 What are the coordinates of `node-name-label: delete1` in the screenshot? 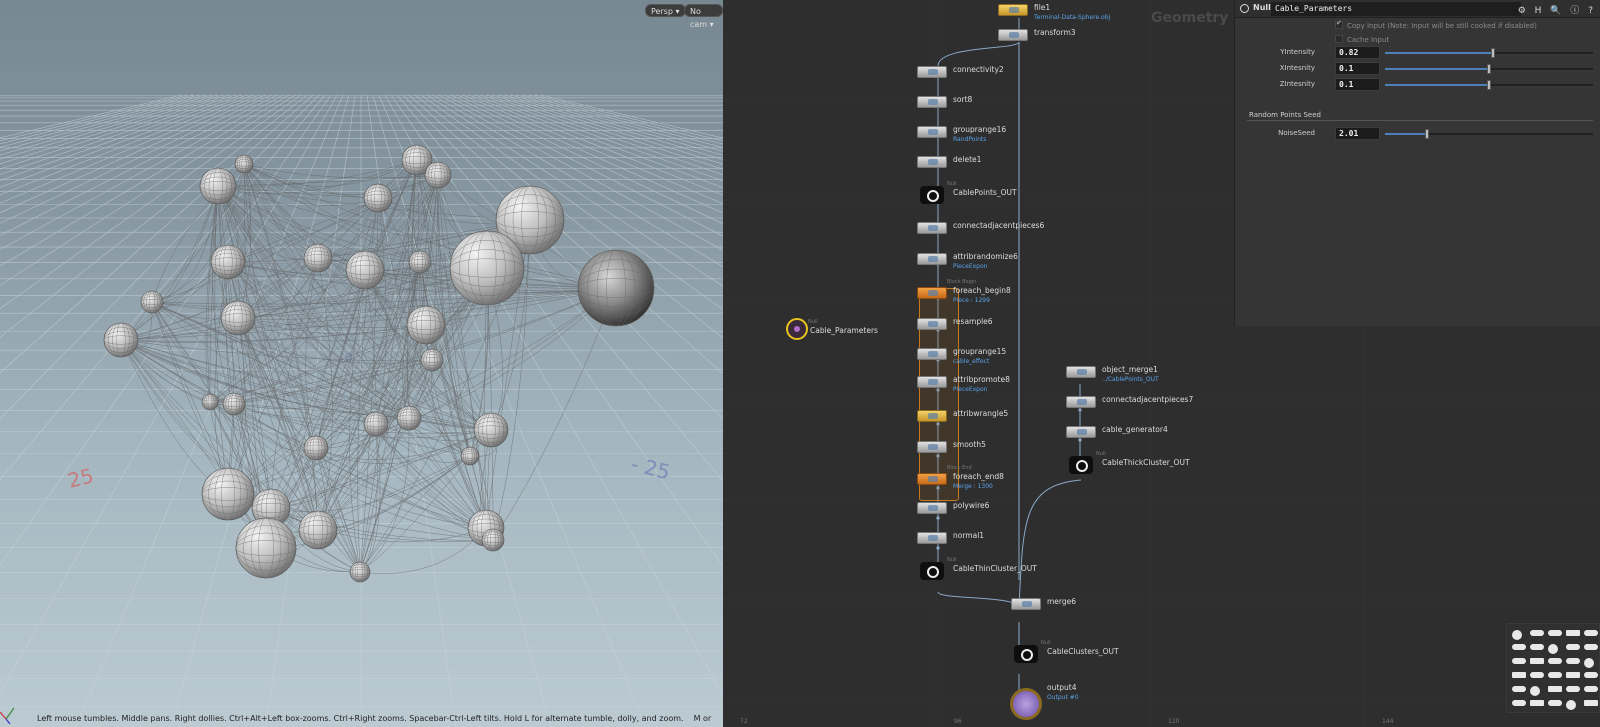 It's located at (967, 159).